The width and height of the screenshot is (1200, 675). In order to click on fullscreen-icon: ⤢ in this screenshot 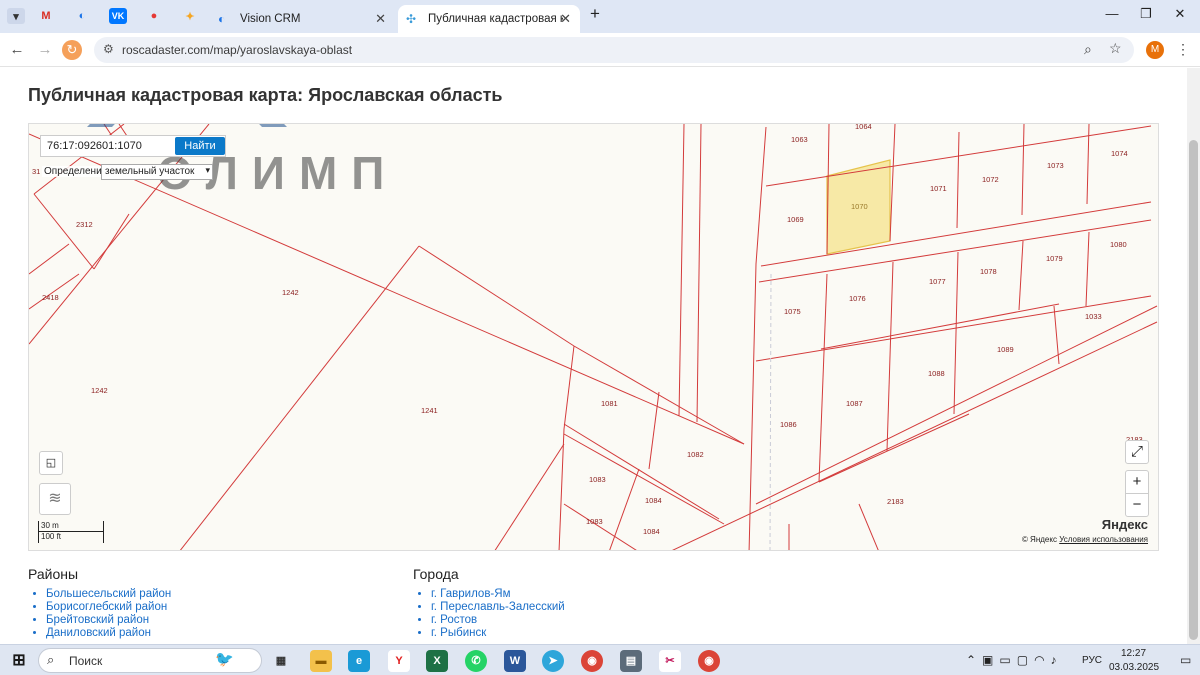, I will do `click(1137, 452)`.